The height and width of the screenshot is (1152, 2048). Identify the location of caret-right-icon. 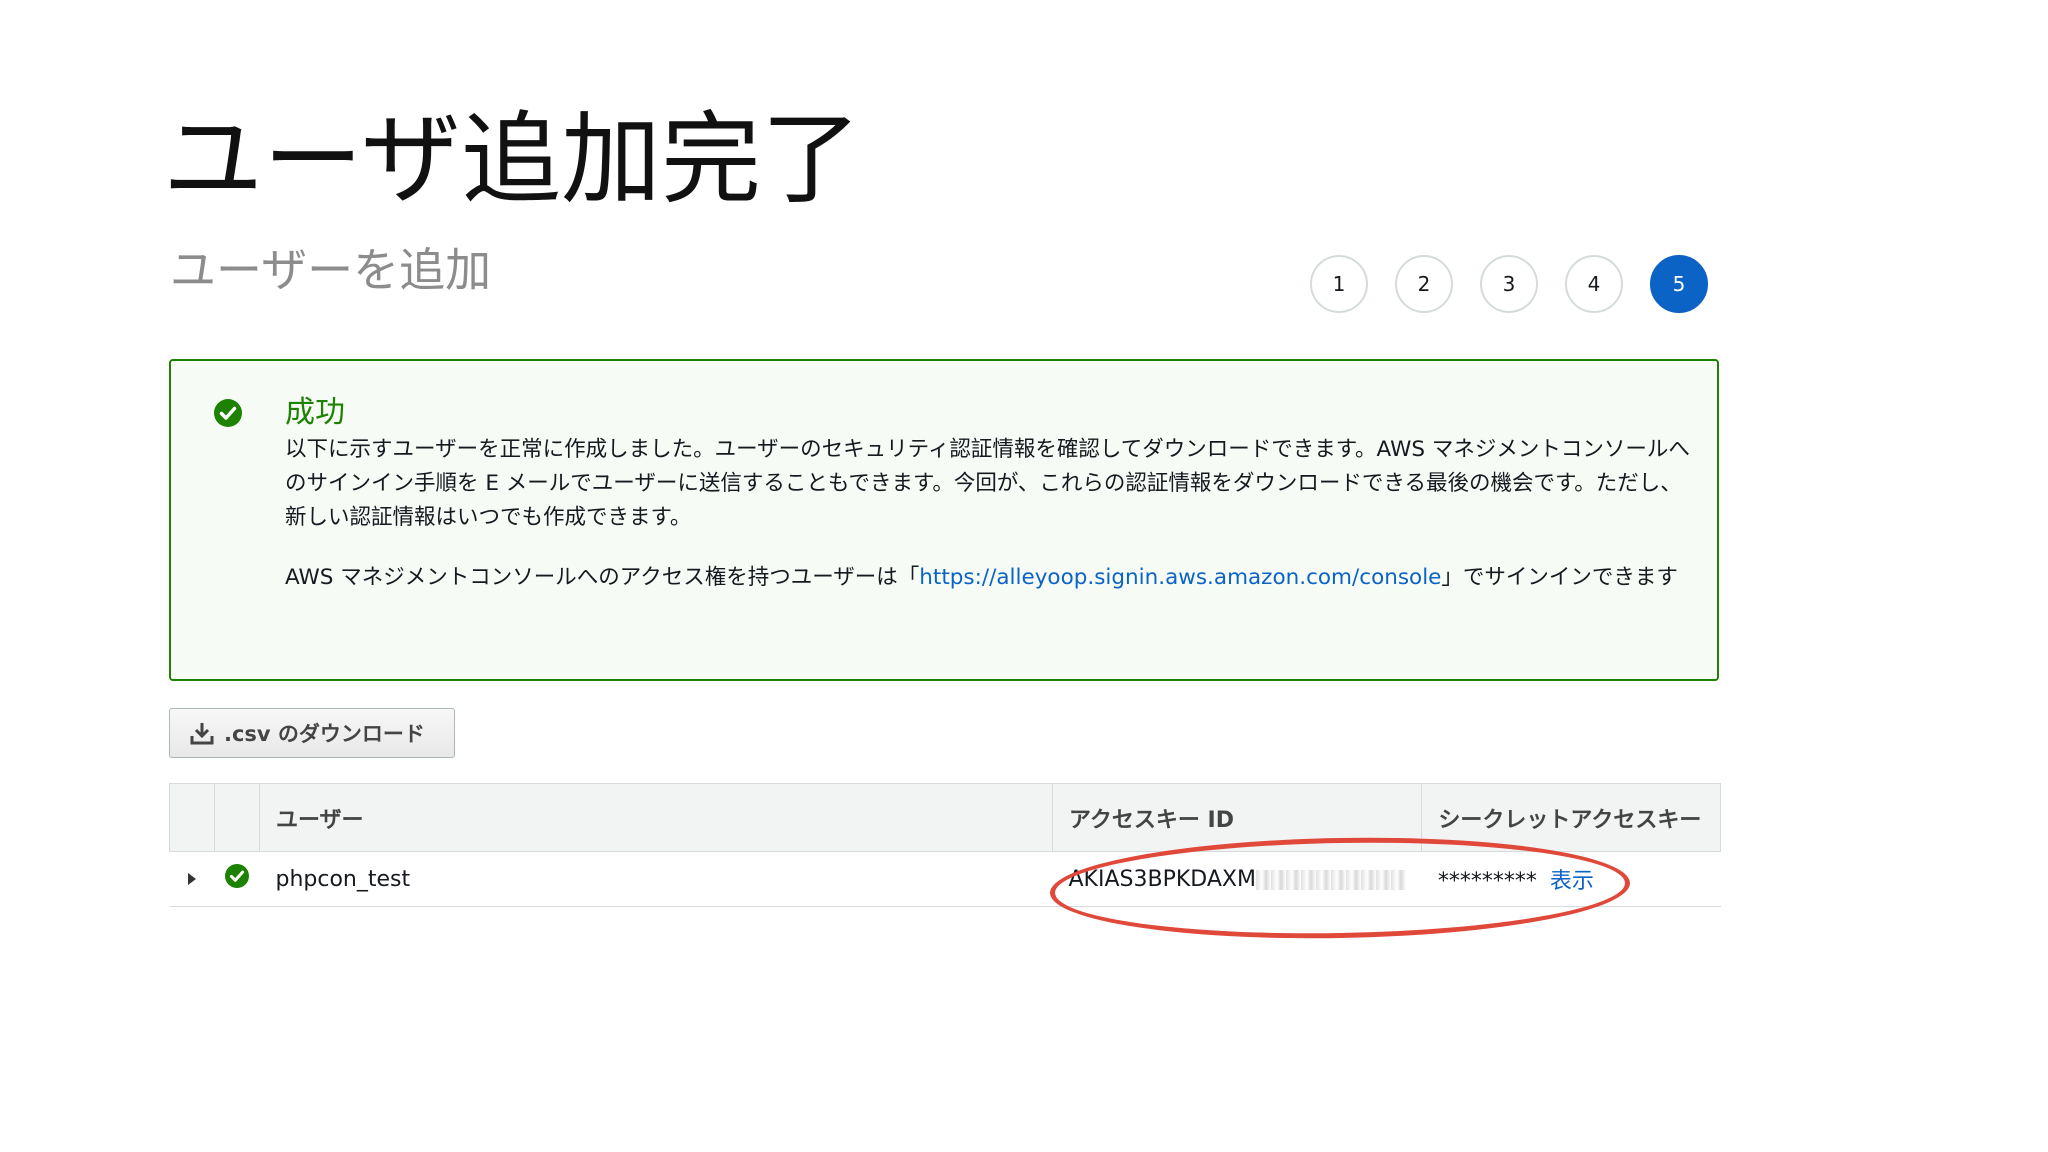
(192, 878).